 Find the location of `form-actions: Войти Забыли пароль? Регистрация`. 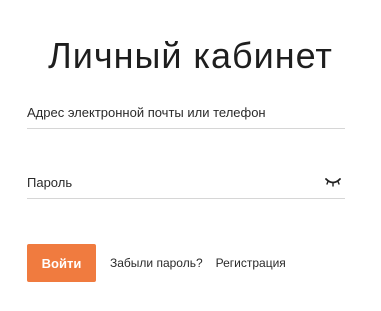

form-actions: Войти Забыли пароль? Регистрация is located at coordinates (156, 263).